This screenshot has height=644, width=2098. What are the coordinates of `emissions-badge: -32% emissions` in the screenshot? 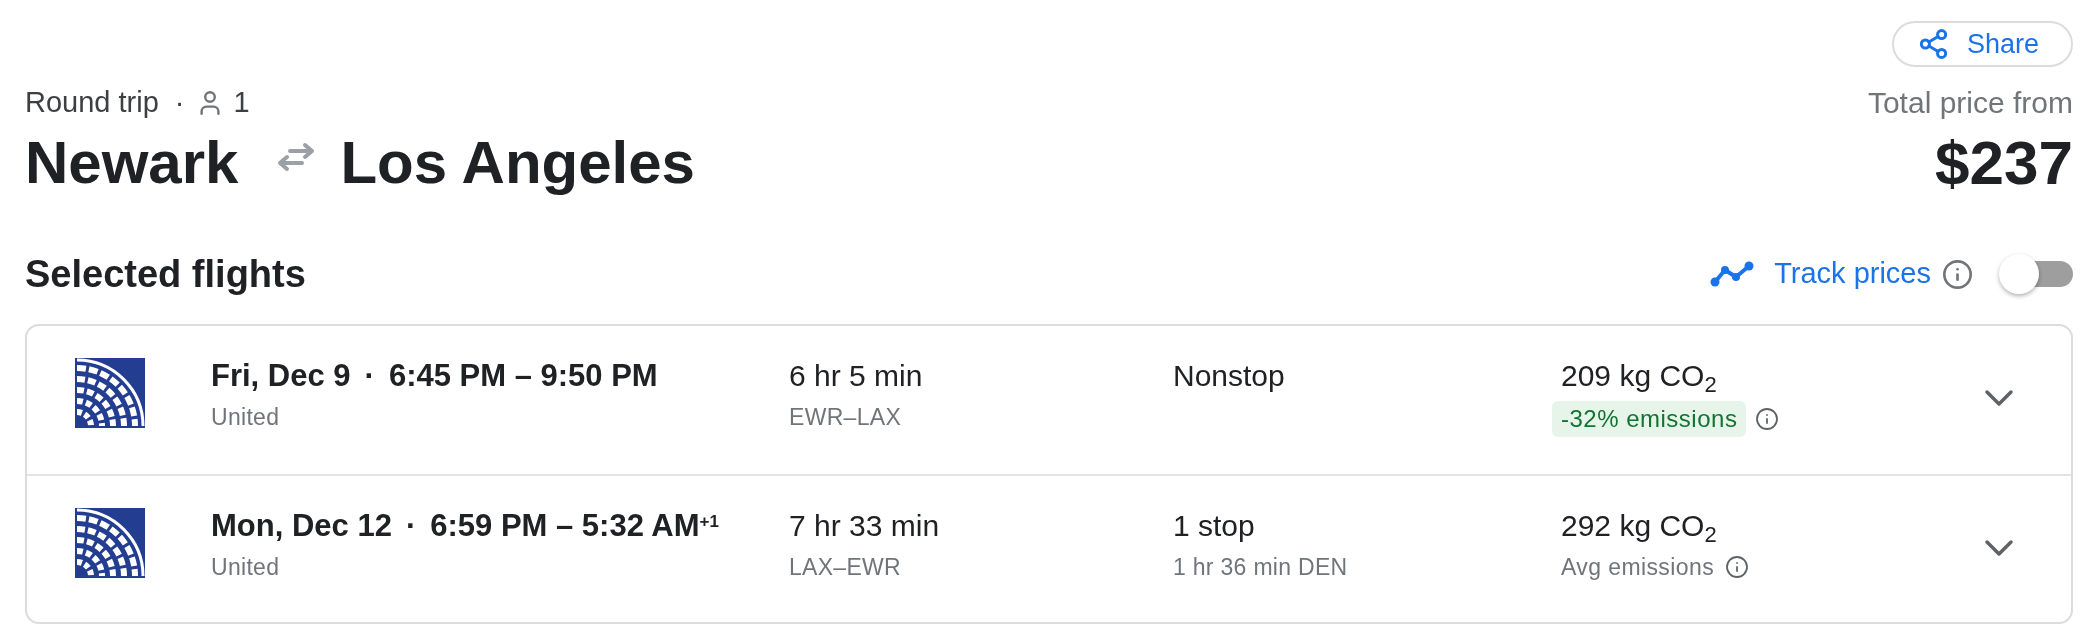 It's located at (1649, 419).